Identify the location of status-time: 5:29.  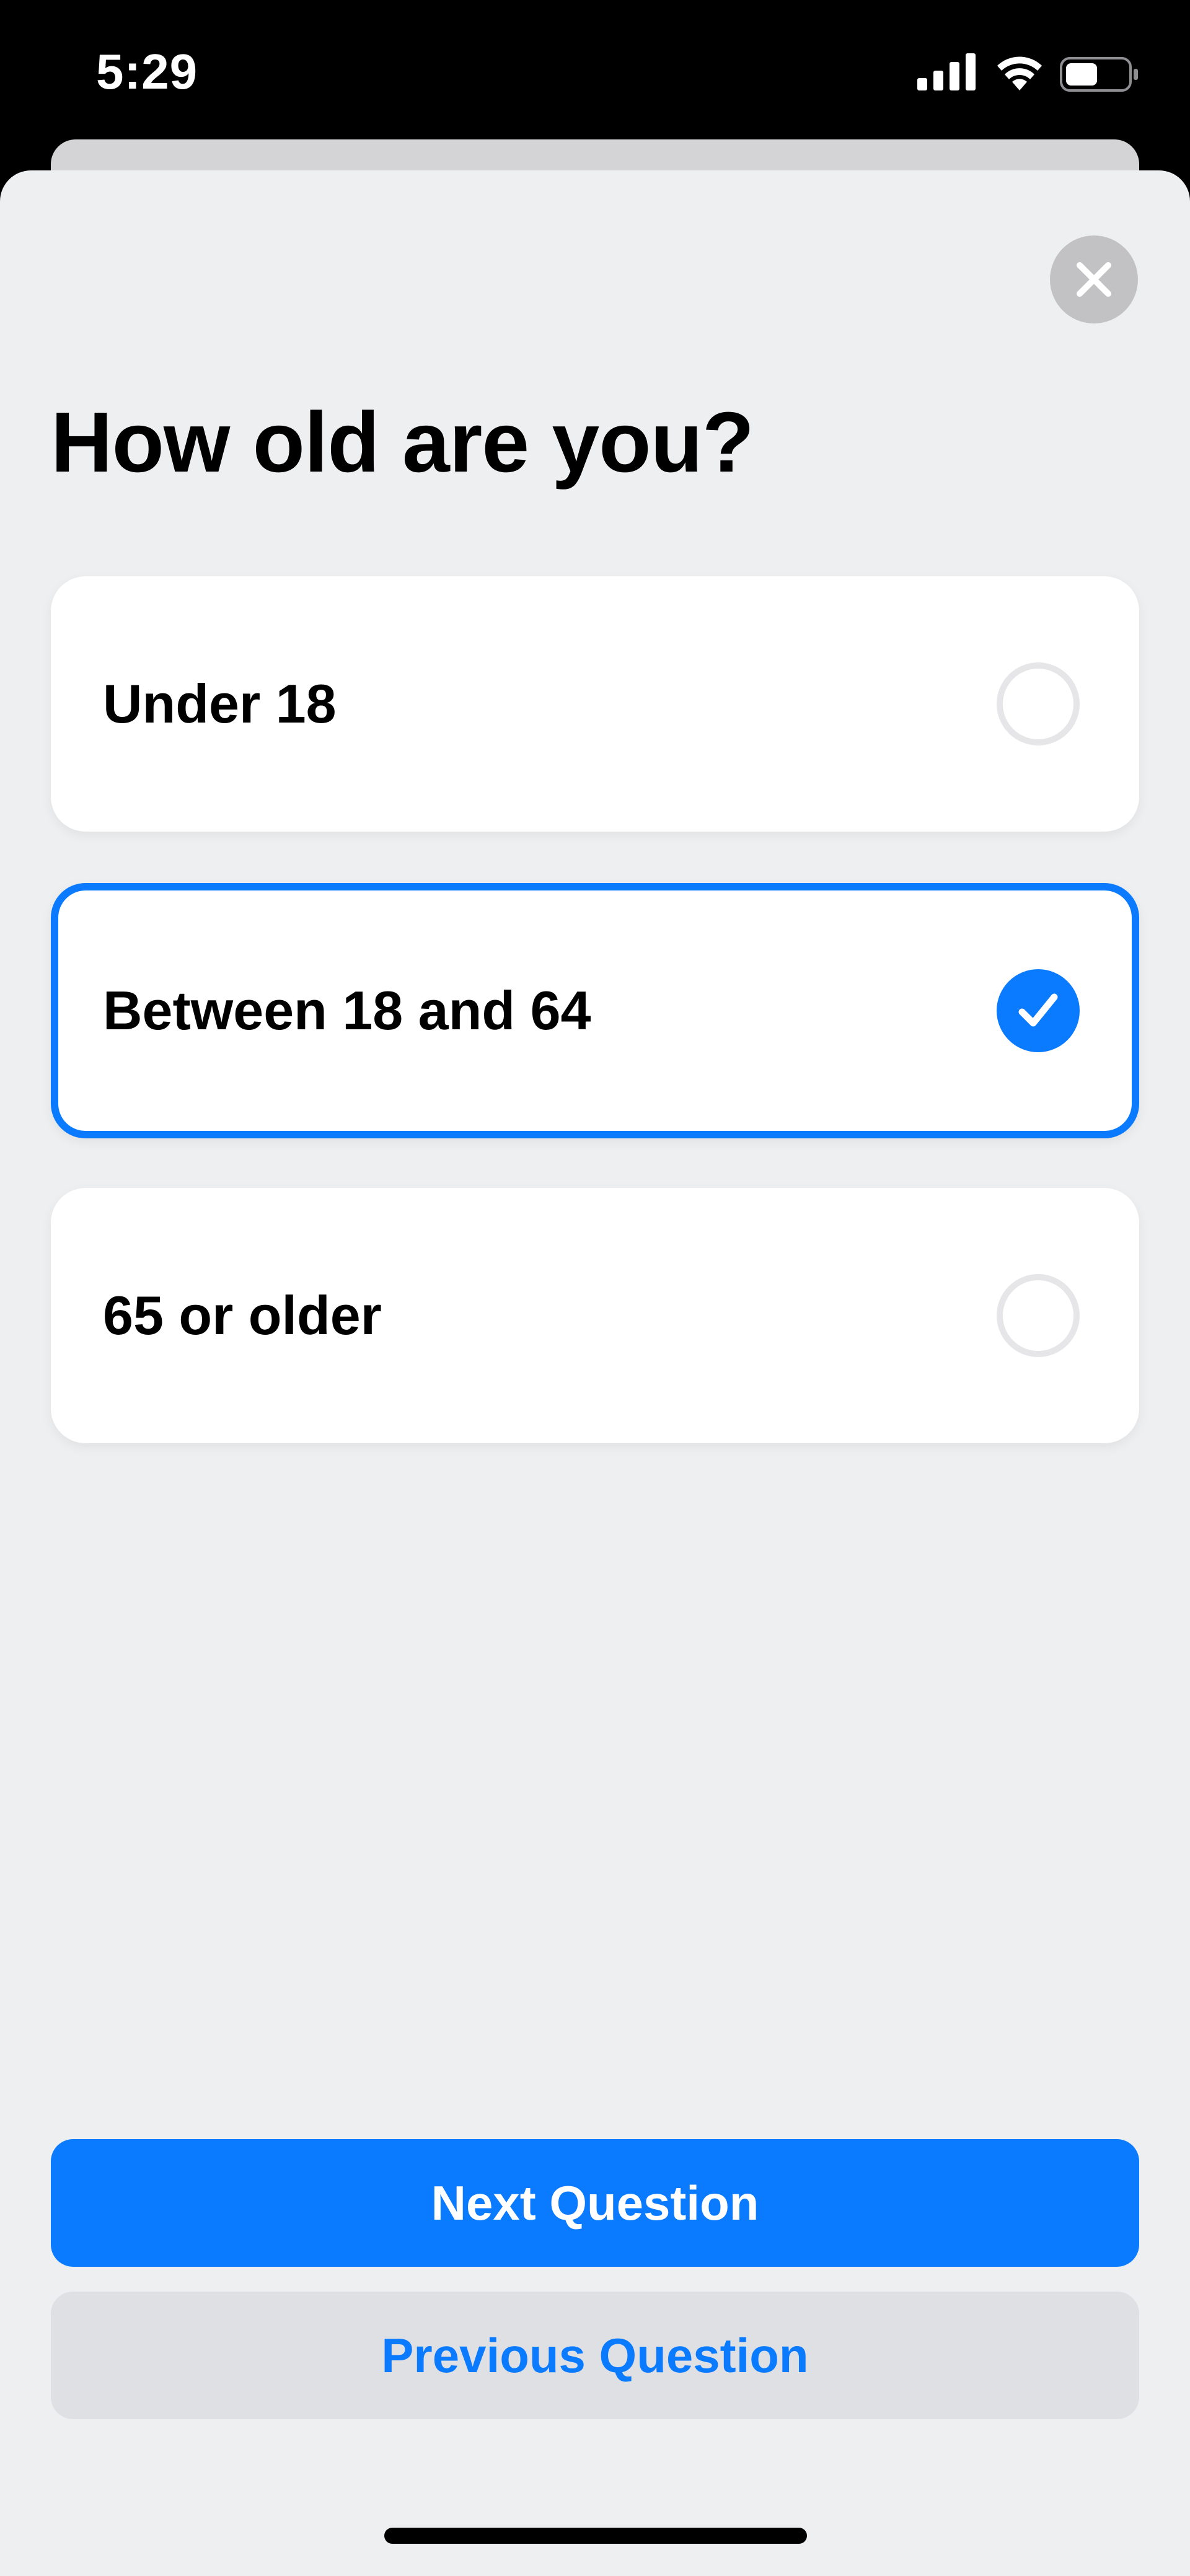
(147, 71).